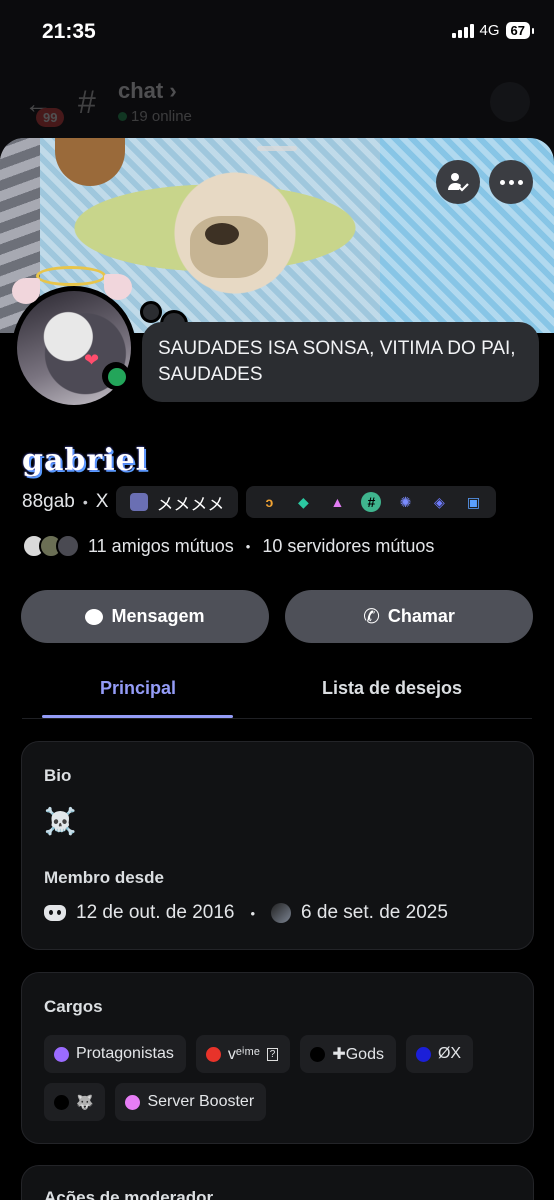  Describe the element at coordinates (277, 105) in the screenshot. I see `background-chat-header: ← 99 # chat › 19 online` at that location.